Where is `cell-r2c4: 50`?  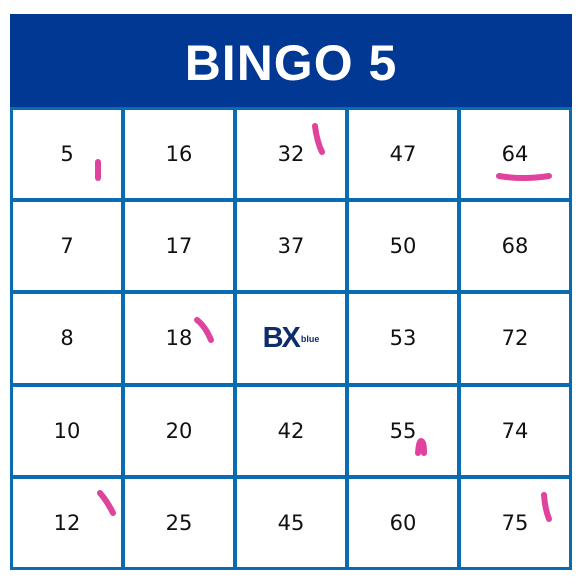 cell-r2c4: 50 is located at coordinates (403, 246).